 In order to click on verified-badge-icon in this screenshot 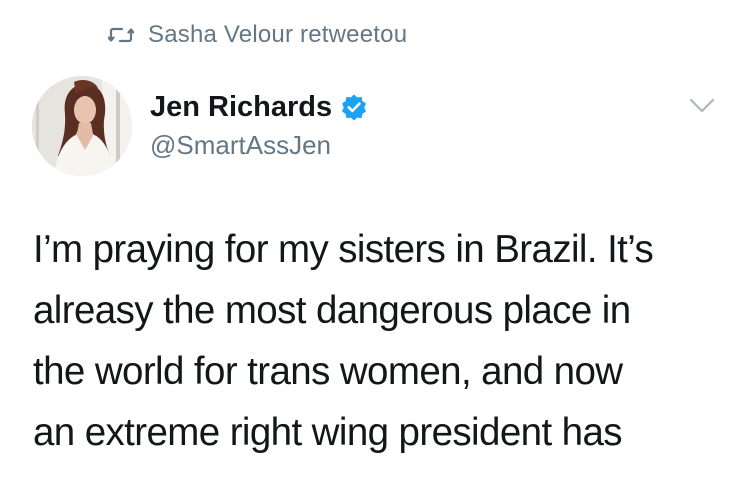, I will do `click(354, 107)`.